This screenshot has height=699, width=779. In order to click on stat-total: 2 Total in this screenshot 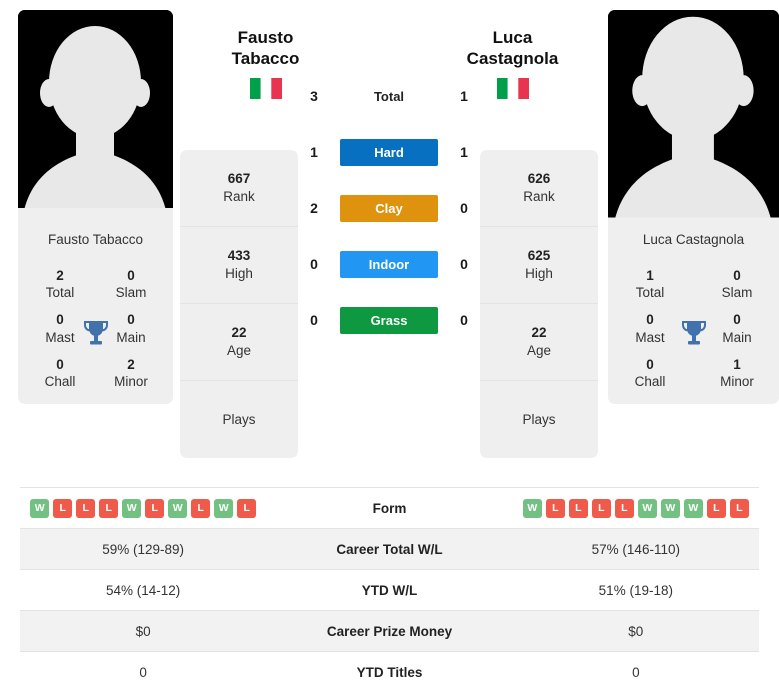, I will do `click(60, 284)`.